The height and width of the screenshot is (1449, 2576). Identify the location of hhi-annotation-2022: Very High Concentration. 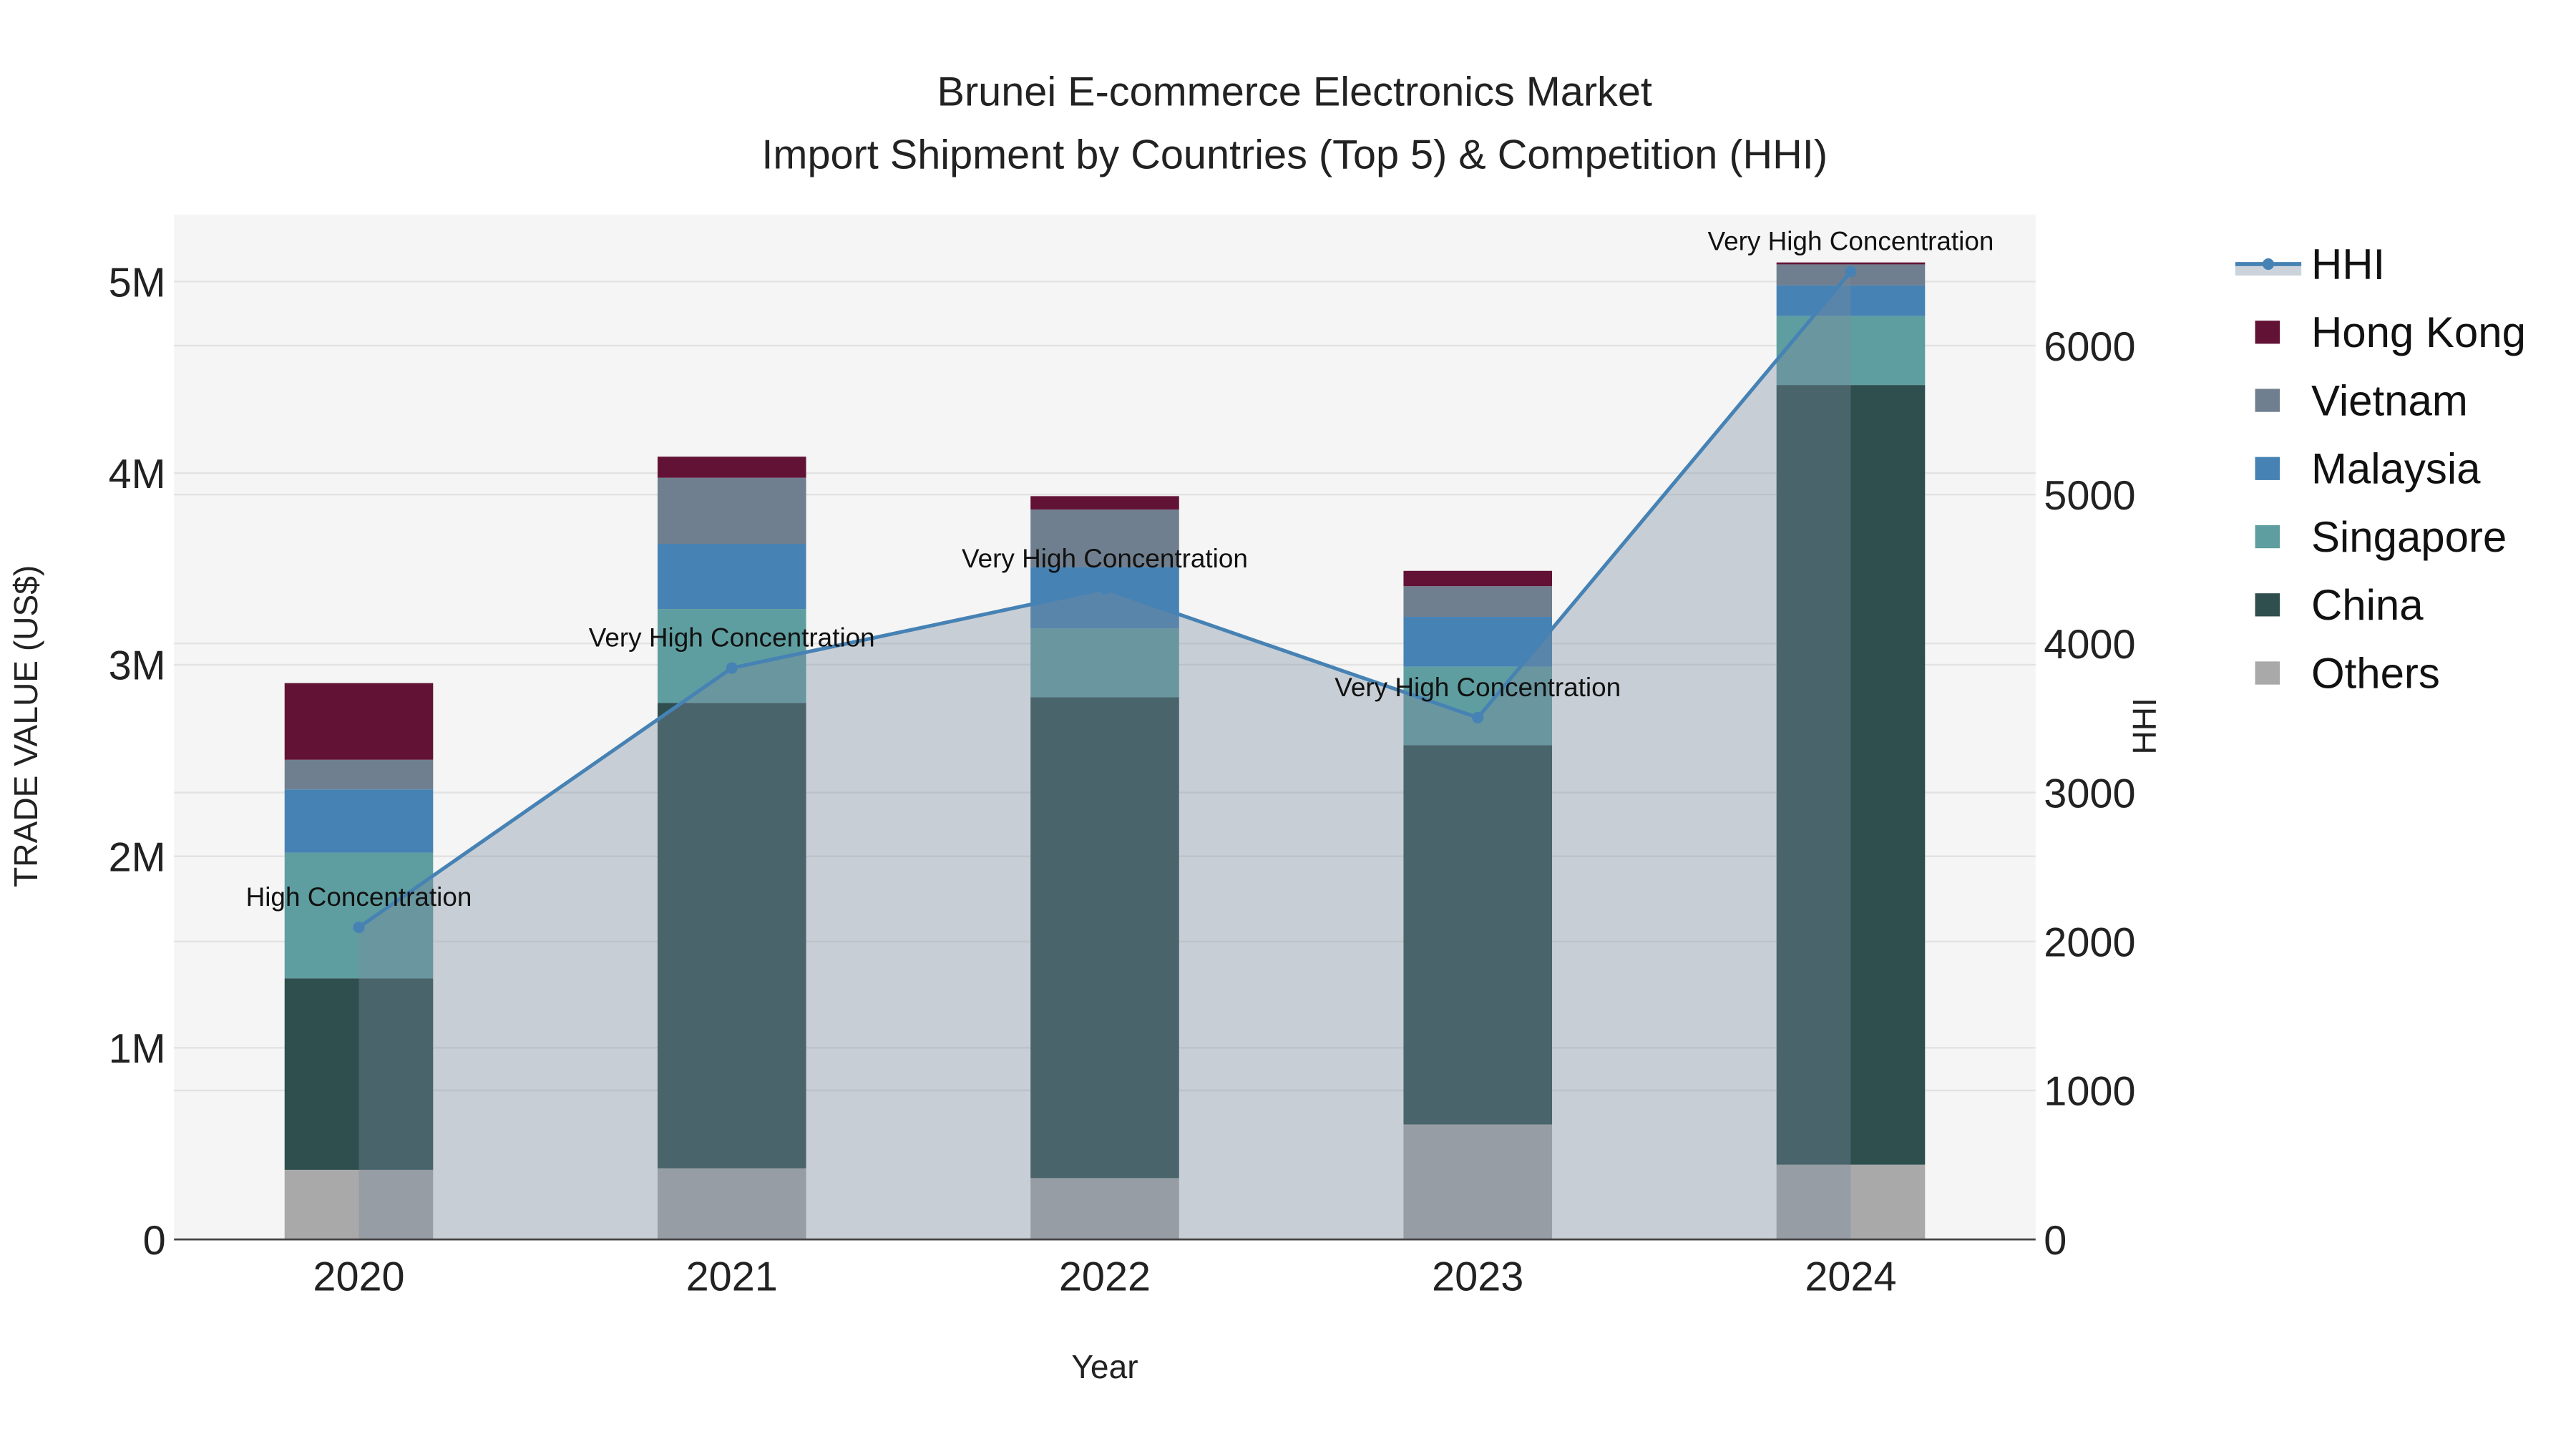
(1105, 558).